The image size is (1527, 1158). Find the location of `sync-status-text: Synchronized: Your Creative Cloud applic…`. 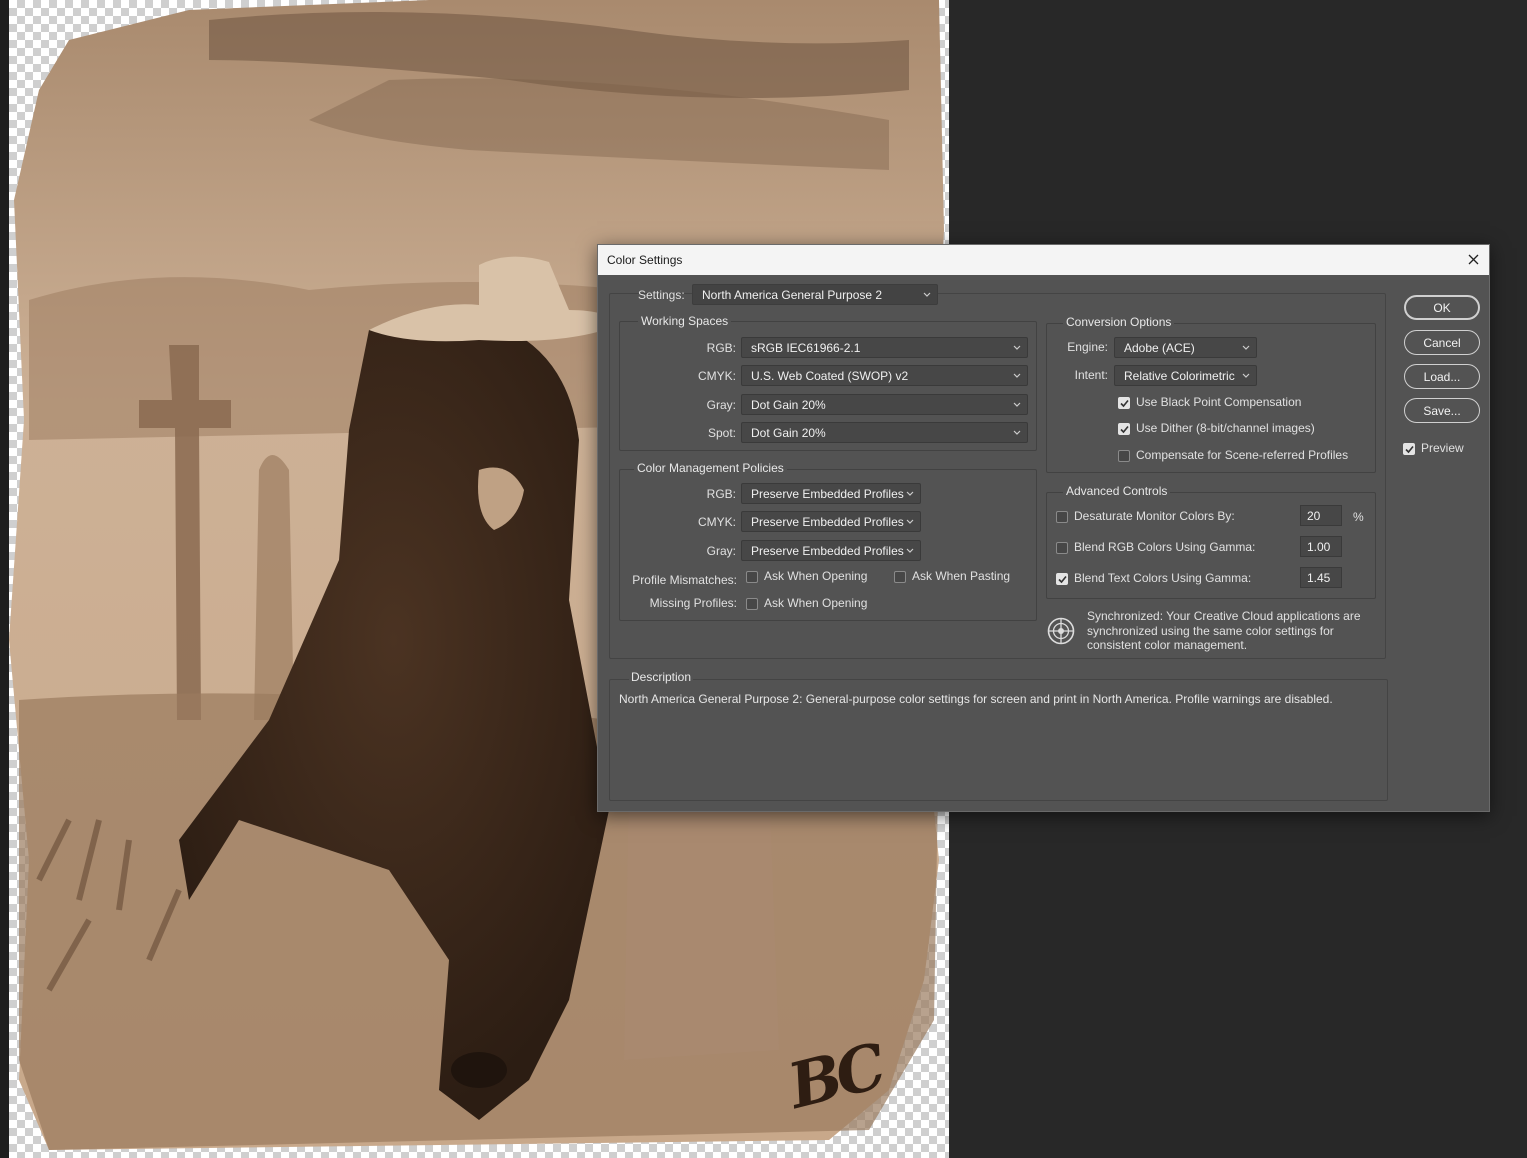

sync-status-text: Synchronized: Your Creative Cloud applic… is located at coordinates (1224, 630).